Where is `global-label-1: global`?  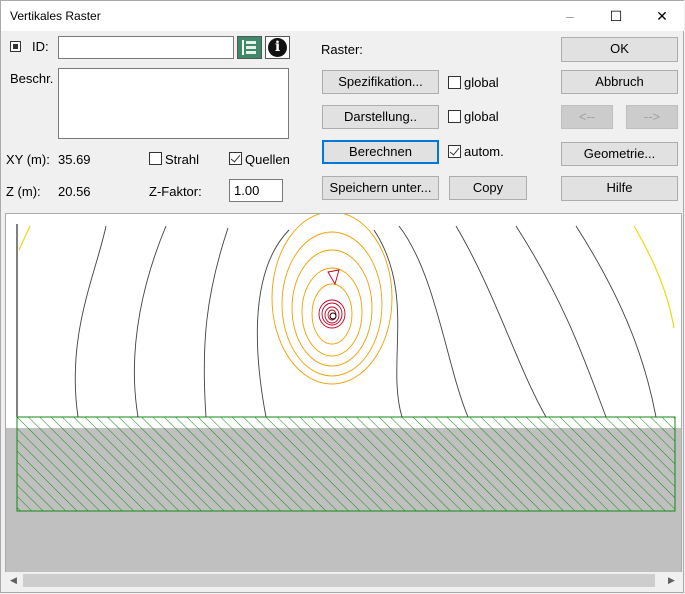 global-label-1: global is located at coordinates (481, 82).